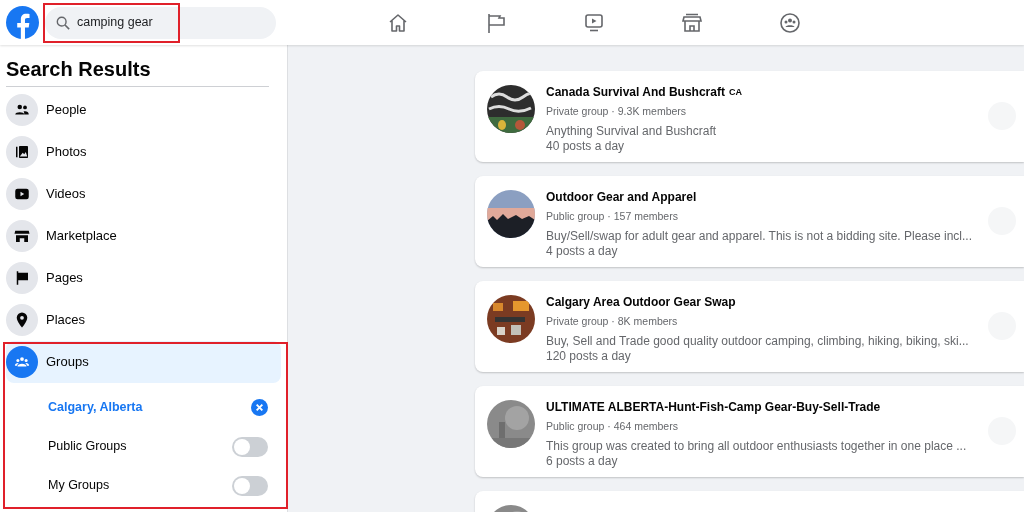 The width and height of the screenshot is (1024, 512). I want to click on facebook-logo, so click(22, 22).